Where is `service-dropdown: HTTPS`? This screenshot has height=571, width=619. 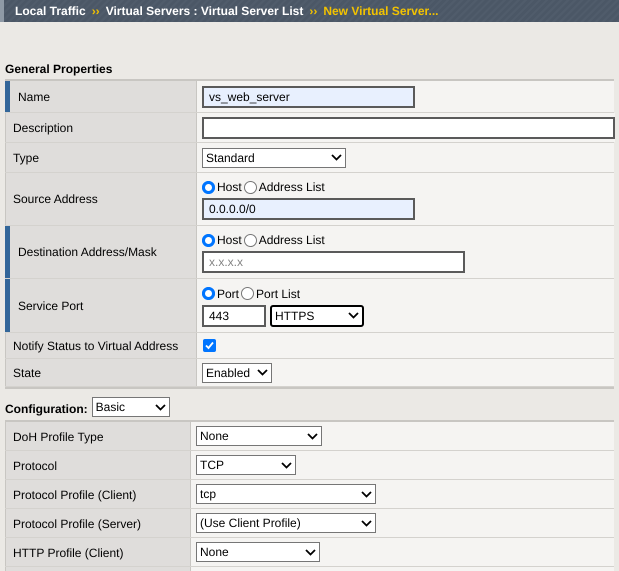 service-dropdown: HTTPS is located at coordinates (317, 315).